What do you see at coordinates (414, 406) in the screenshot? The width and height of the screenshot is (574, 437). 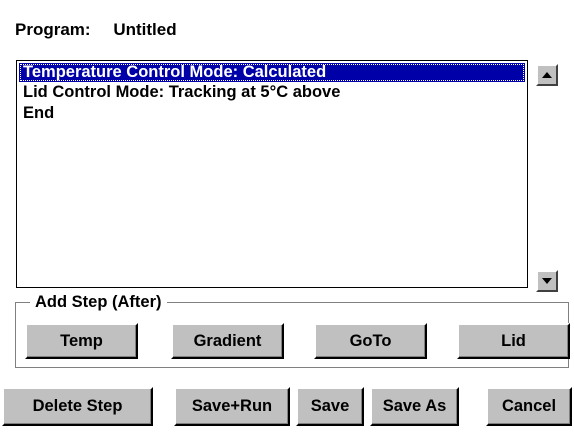 I see `save-as-button: Save As` at bounding box center [414, 406].